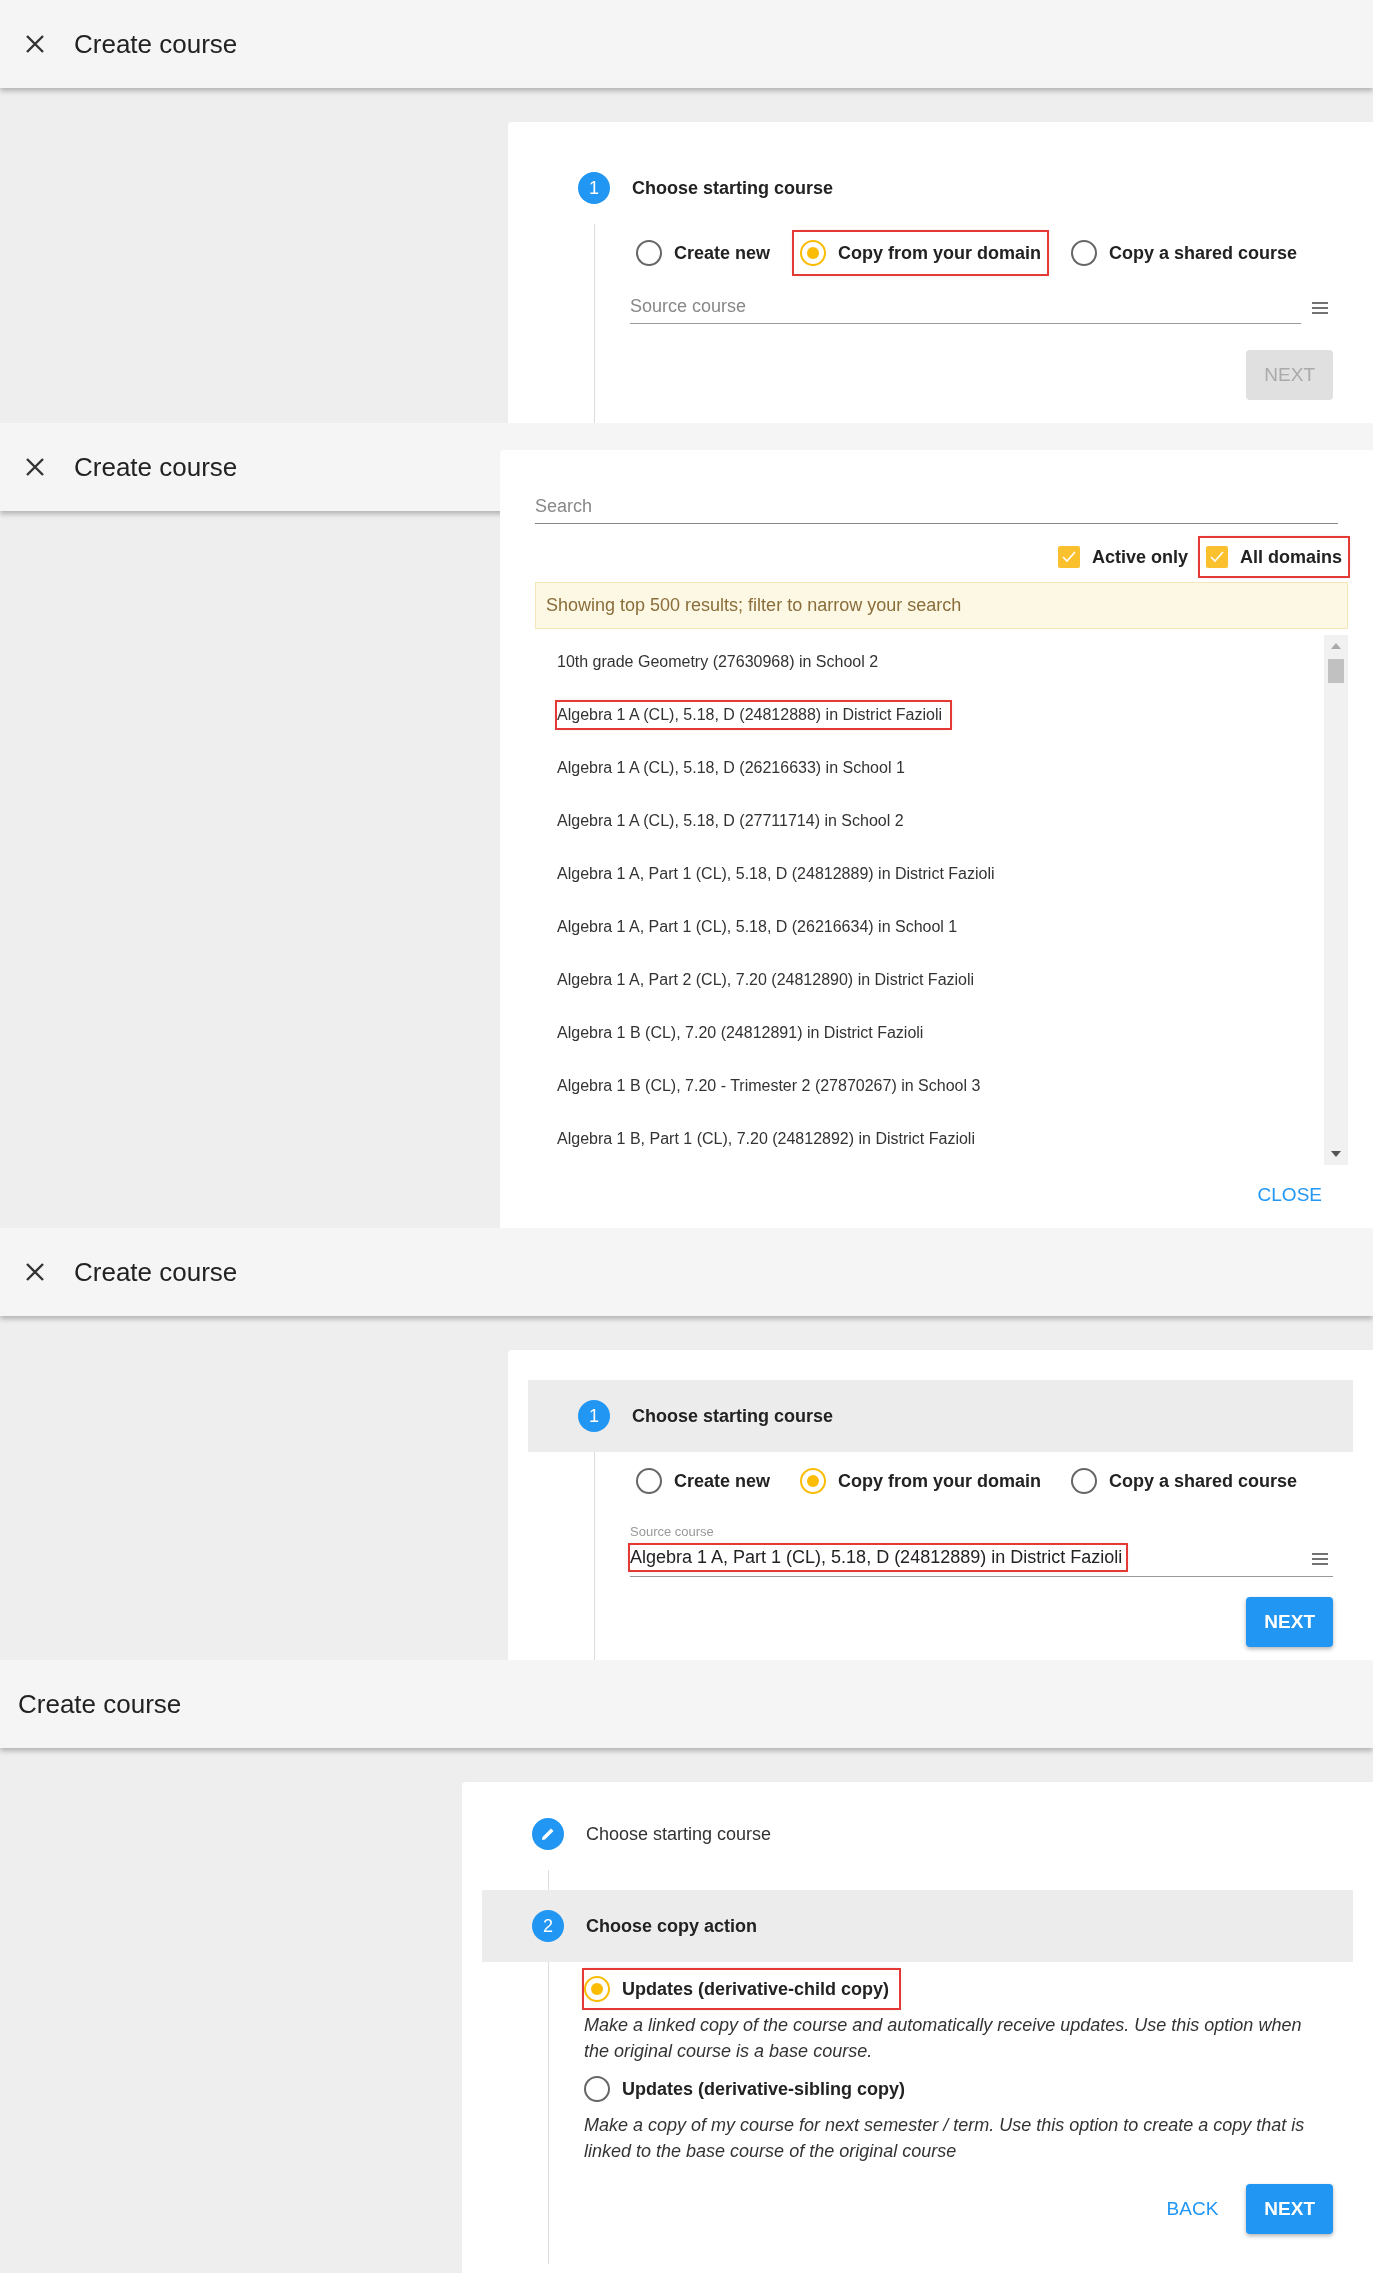  I want to click on course-list-item: Algebra 1 A, Part 2 (CL), 7.20 (24812890) in District Fazioli, so click(929, 979).